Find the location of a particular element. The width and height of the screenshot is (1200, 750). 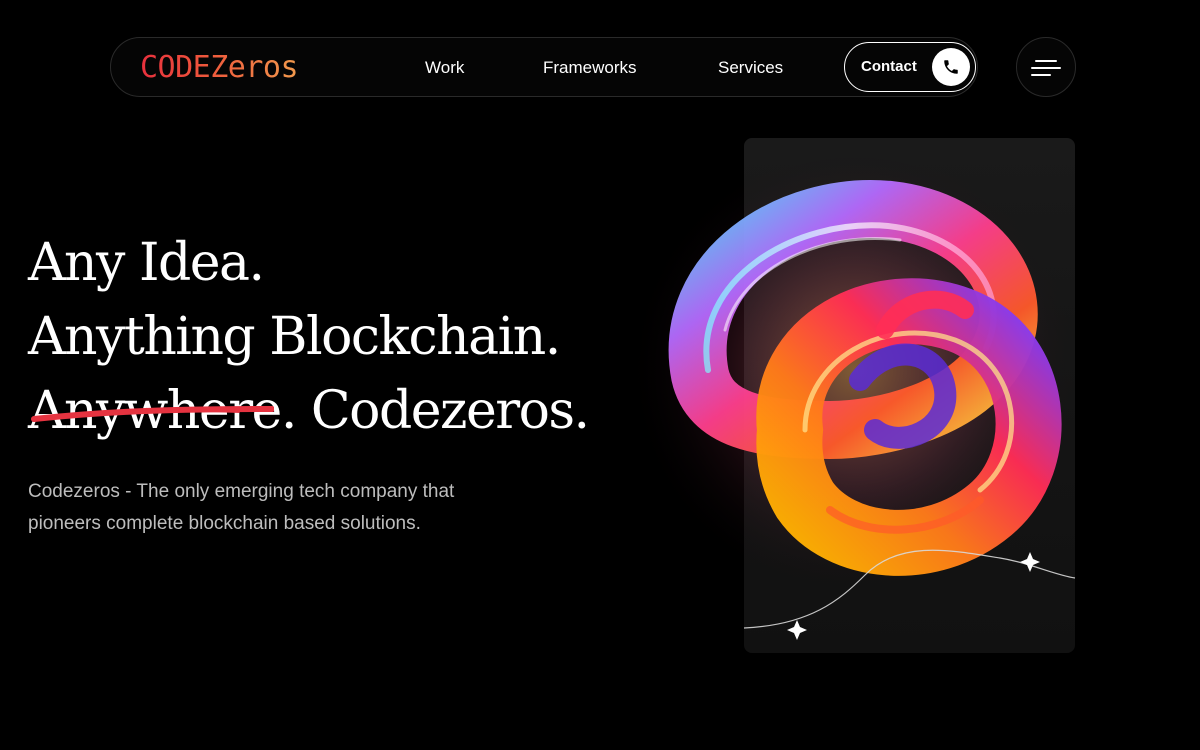

hero-heading-line-3: Anywhere . Codezeros. is located at coordinates (309, 411).